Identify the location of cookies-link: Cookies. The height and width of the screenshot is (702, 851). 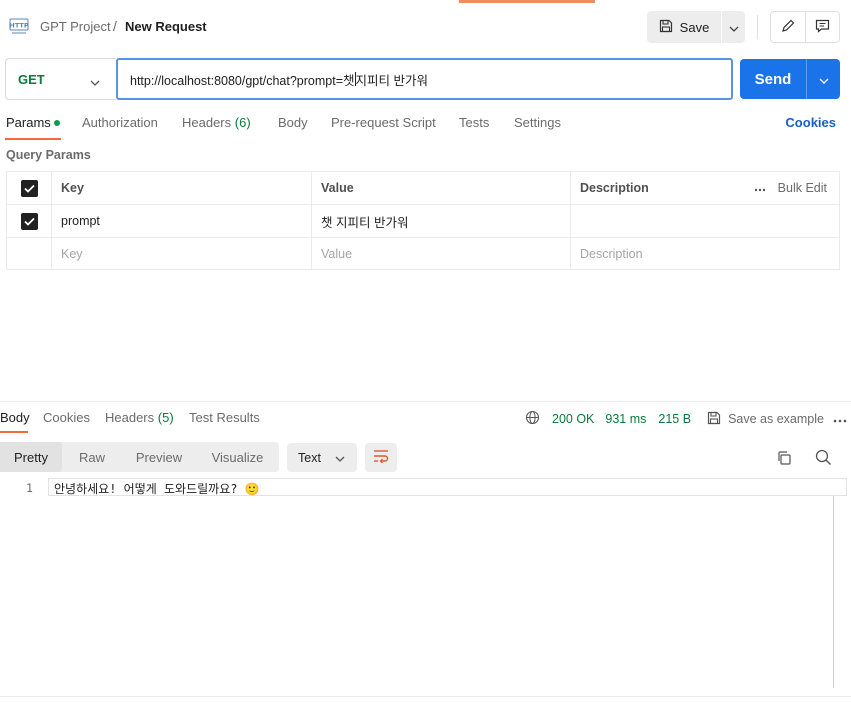
(810, 122).